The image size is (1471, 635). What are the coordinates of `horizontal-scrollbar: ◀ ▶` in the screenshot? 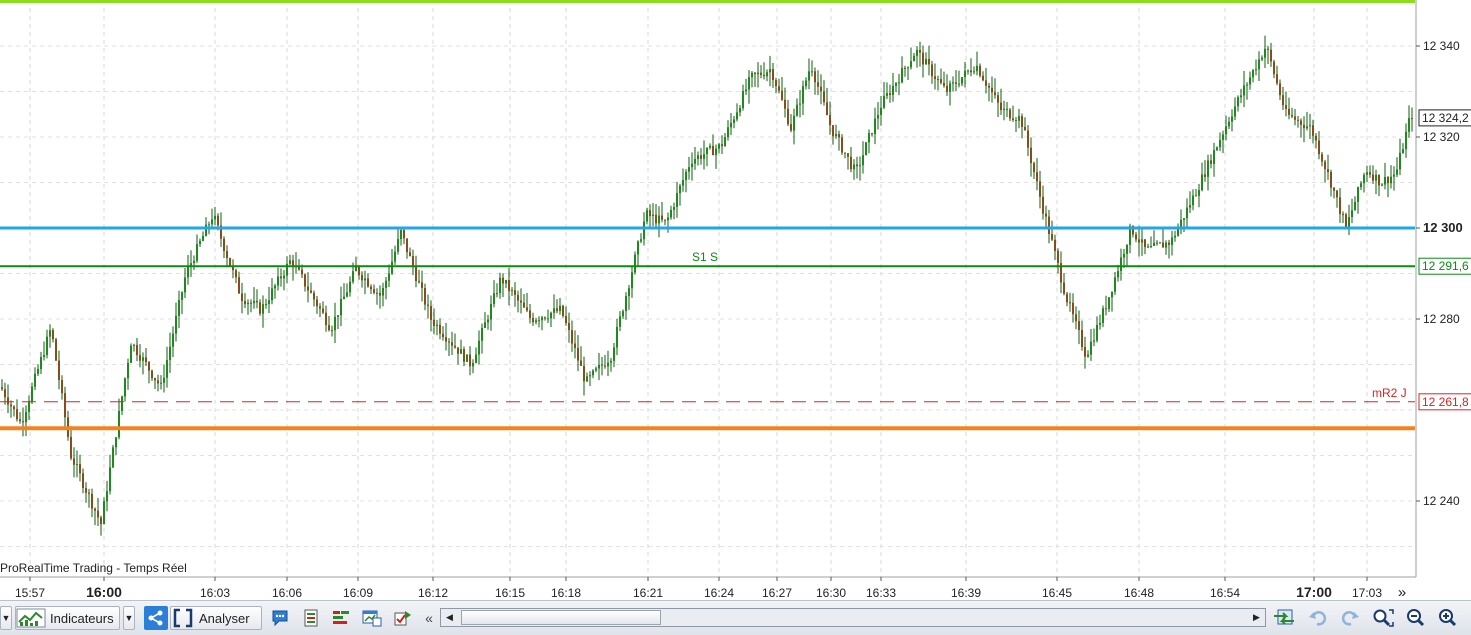 It's located at (853, 617).